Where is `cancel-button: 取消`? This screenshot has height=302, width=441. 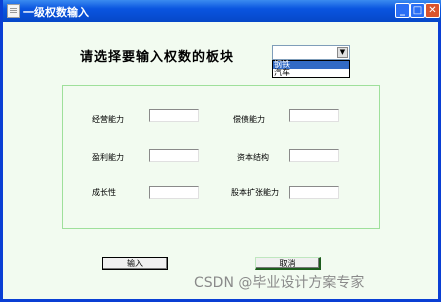 cancel-button: 取消 is located at coordinates (288, 263).